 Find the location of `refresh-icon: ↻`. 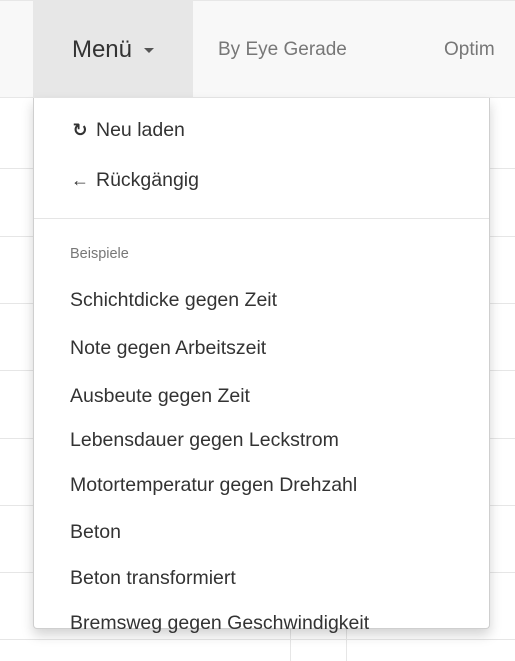

refresh-icon: ↻ is located at coordinates (80, 130).